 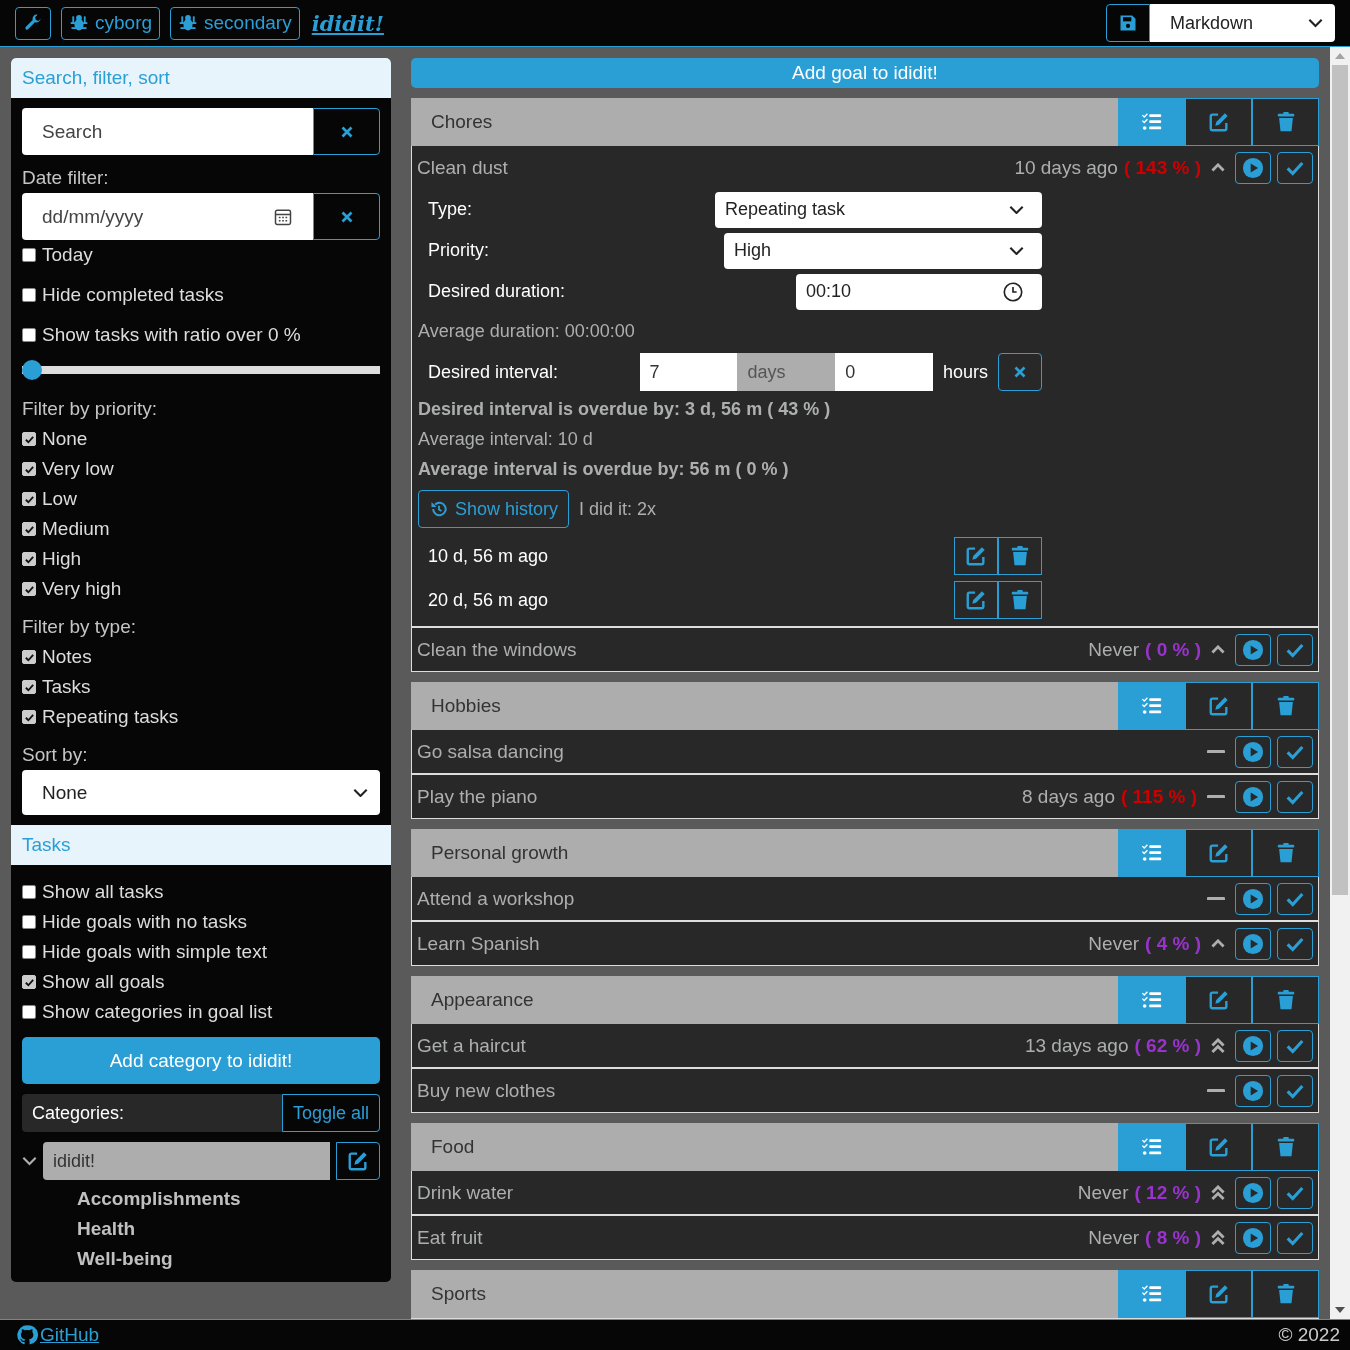 What do you see at coordinates (167, 216) in the screenshot?
I see `date-field: dd/mm/yyyy` at bounding box center [167, 216].